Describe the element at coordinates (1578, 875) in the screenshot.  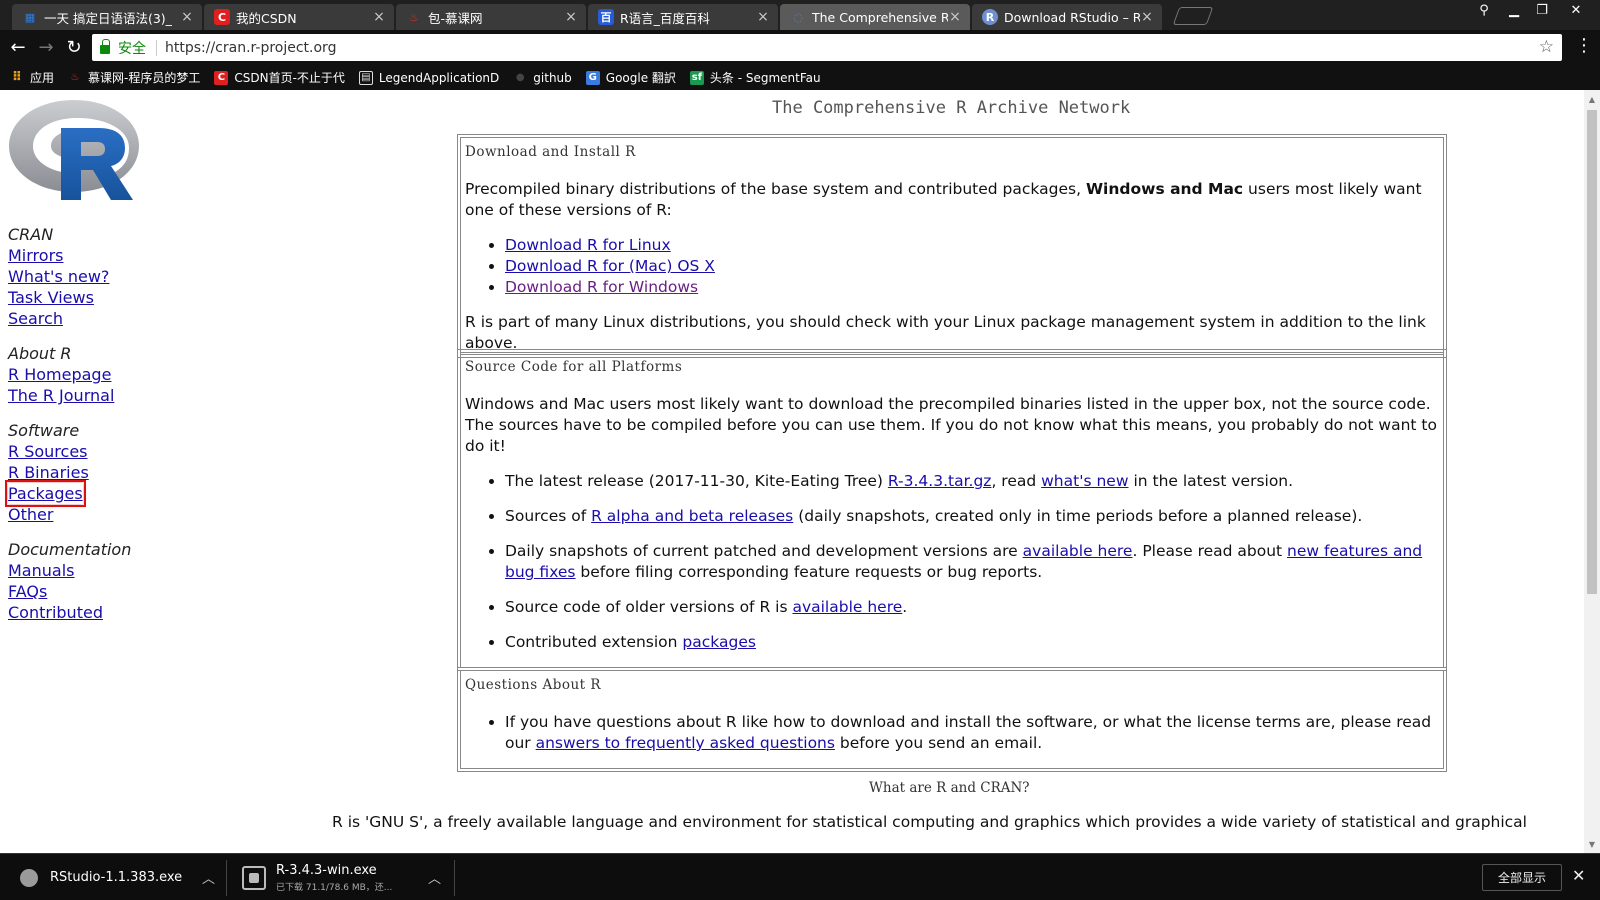
I see `close-icon: ✕` at that location.